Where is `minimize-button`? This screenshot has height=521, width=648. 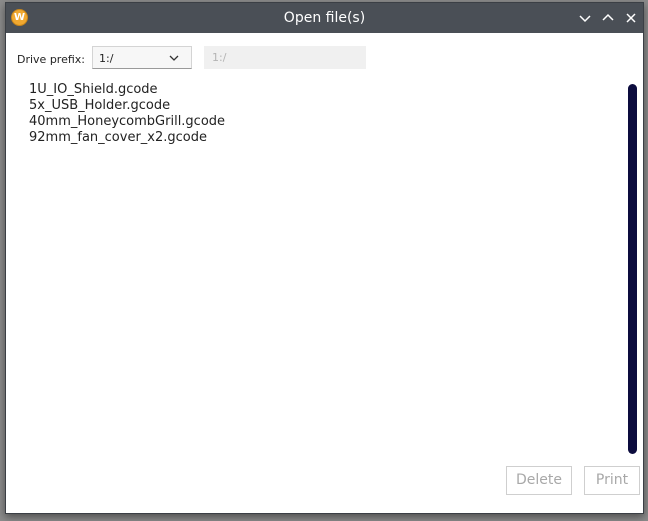 minimize-button is located at coordinates (585, 18).